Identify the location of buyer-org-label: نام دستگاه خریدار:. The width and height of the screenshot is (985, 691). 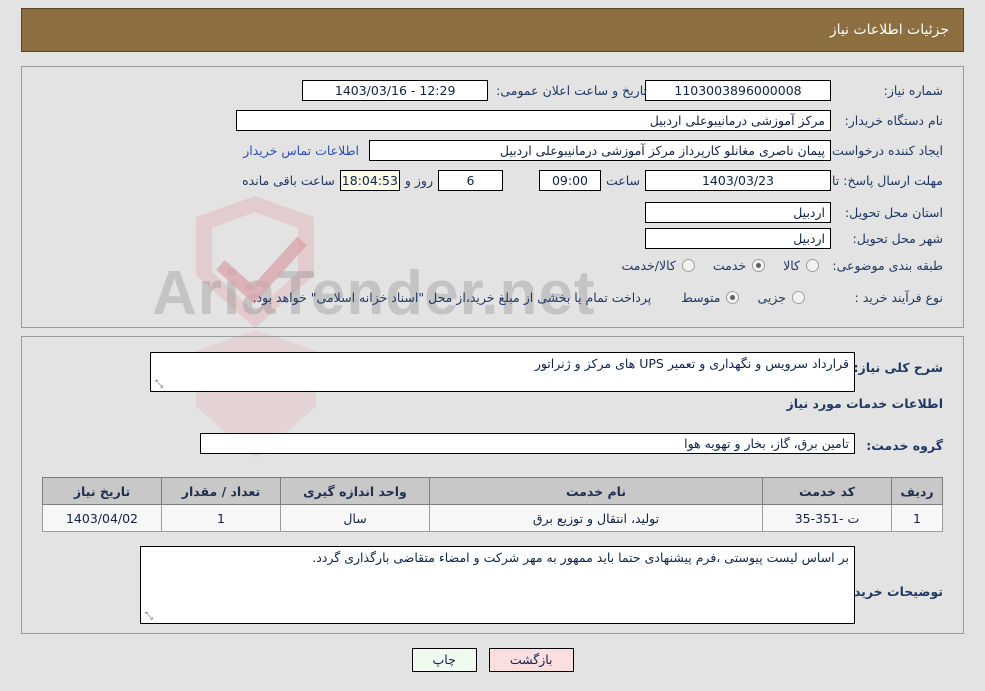
(893, 120).